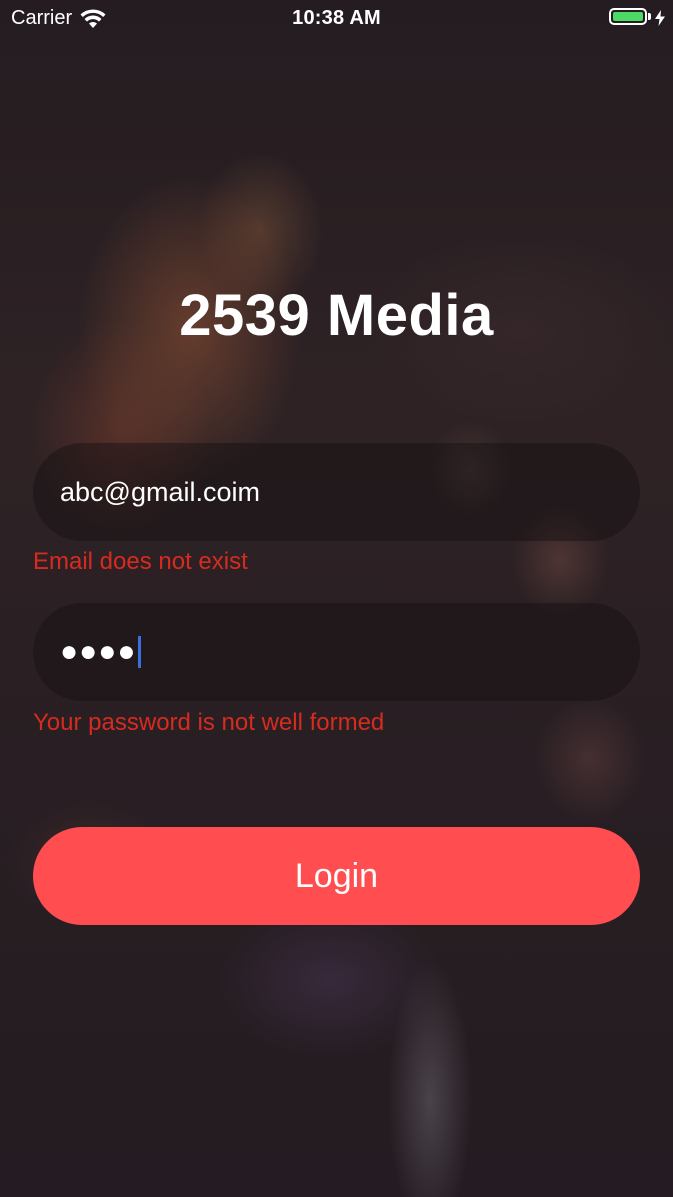 Image resolution: width=673 pixels, height=1197 pixels. Describe the element at coordinates (209, 722) in the screenshot. I see `password-error-message: Your password is not well formed` at that location.